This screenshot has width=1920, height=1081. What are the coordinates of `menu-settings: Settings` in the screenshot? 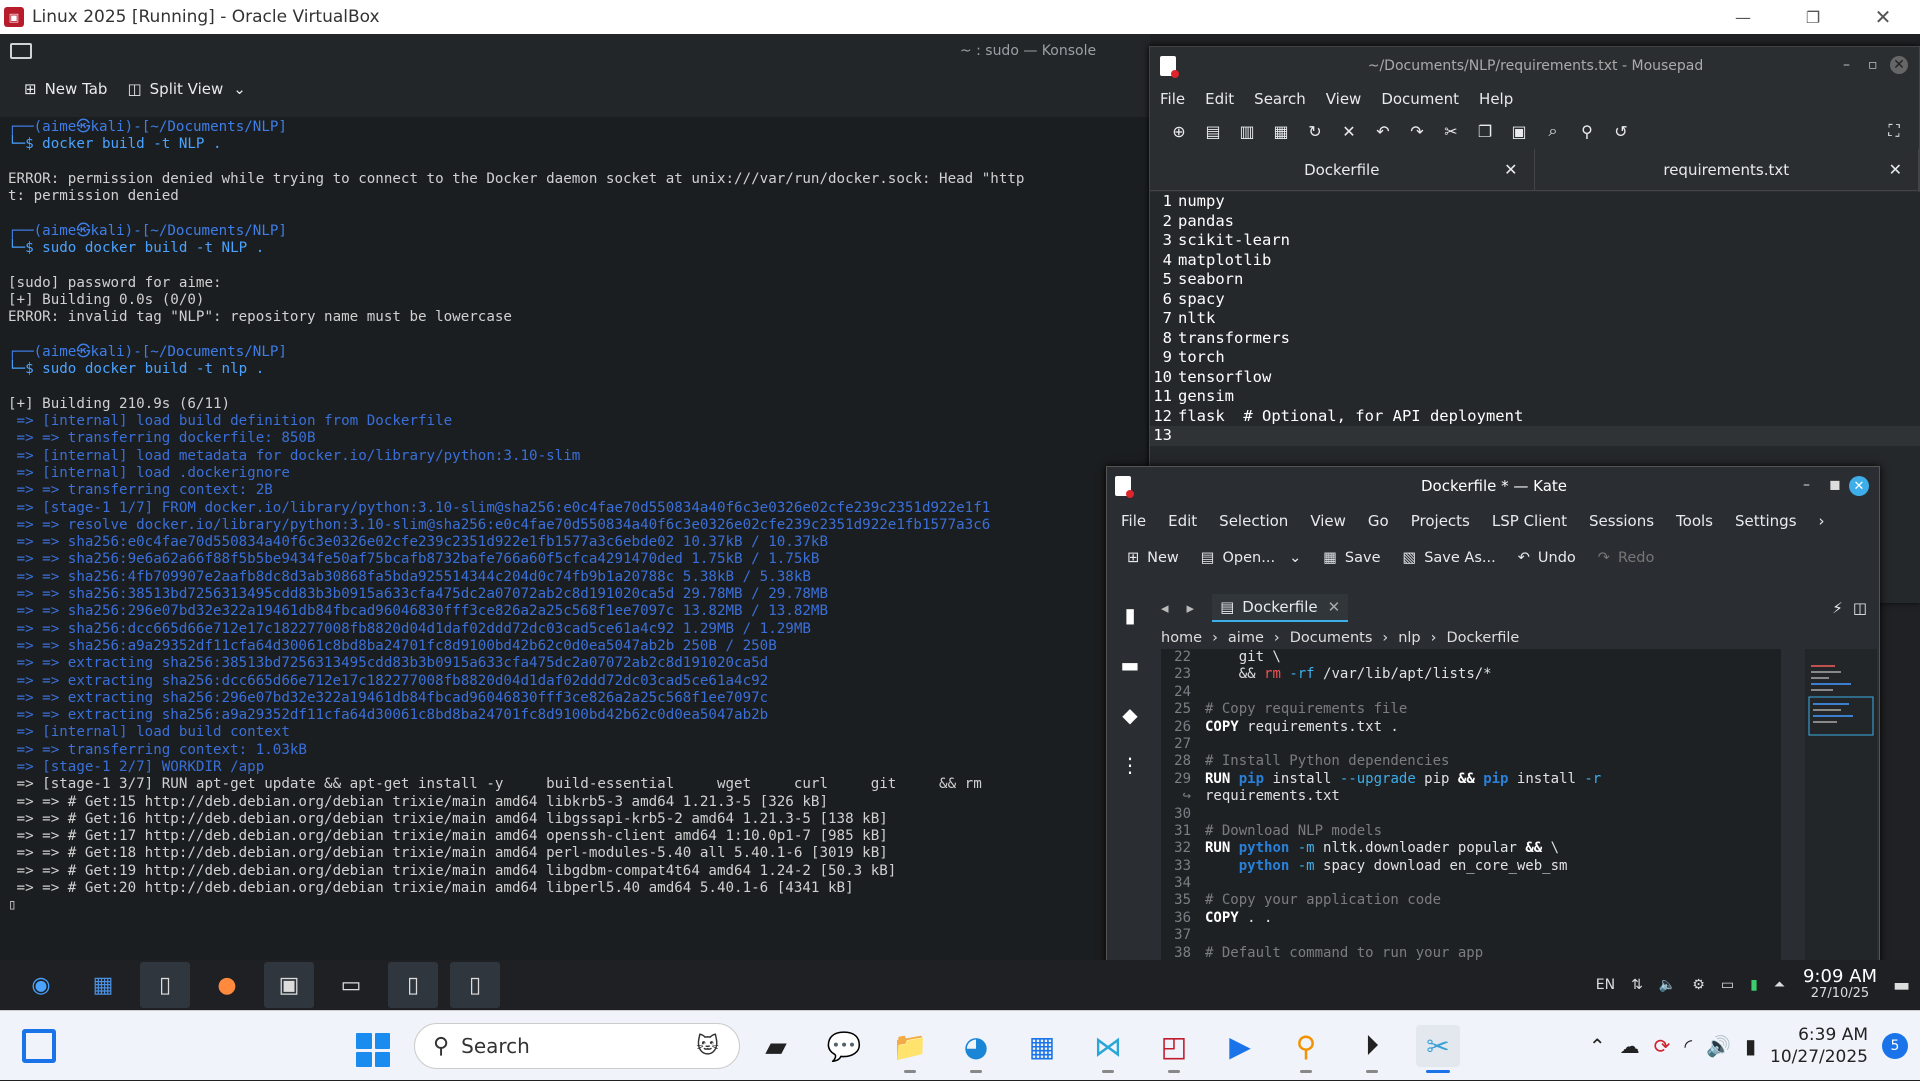 It's located at (1766, 521).